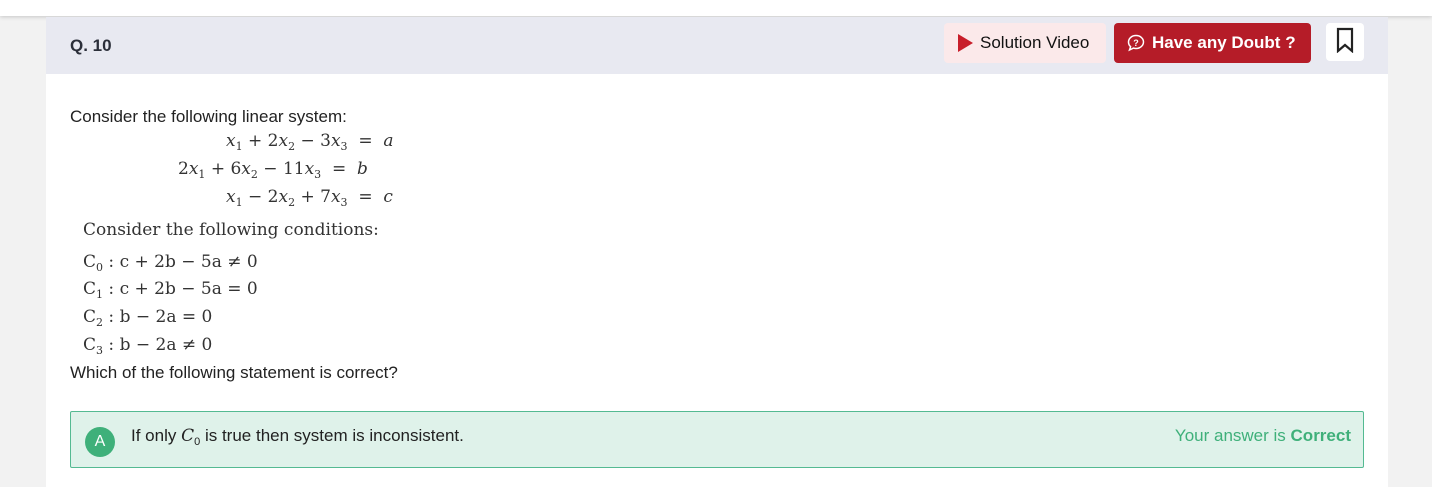 The image size is (1432, 487). I want to click on bookmark-icon, so click(1345, 42).